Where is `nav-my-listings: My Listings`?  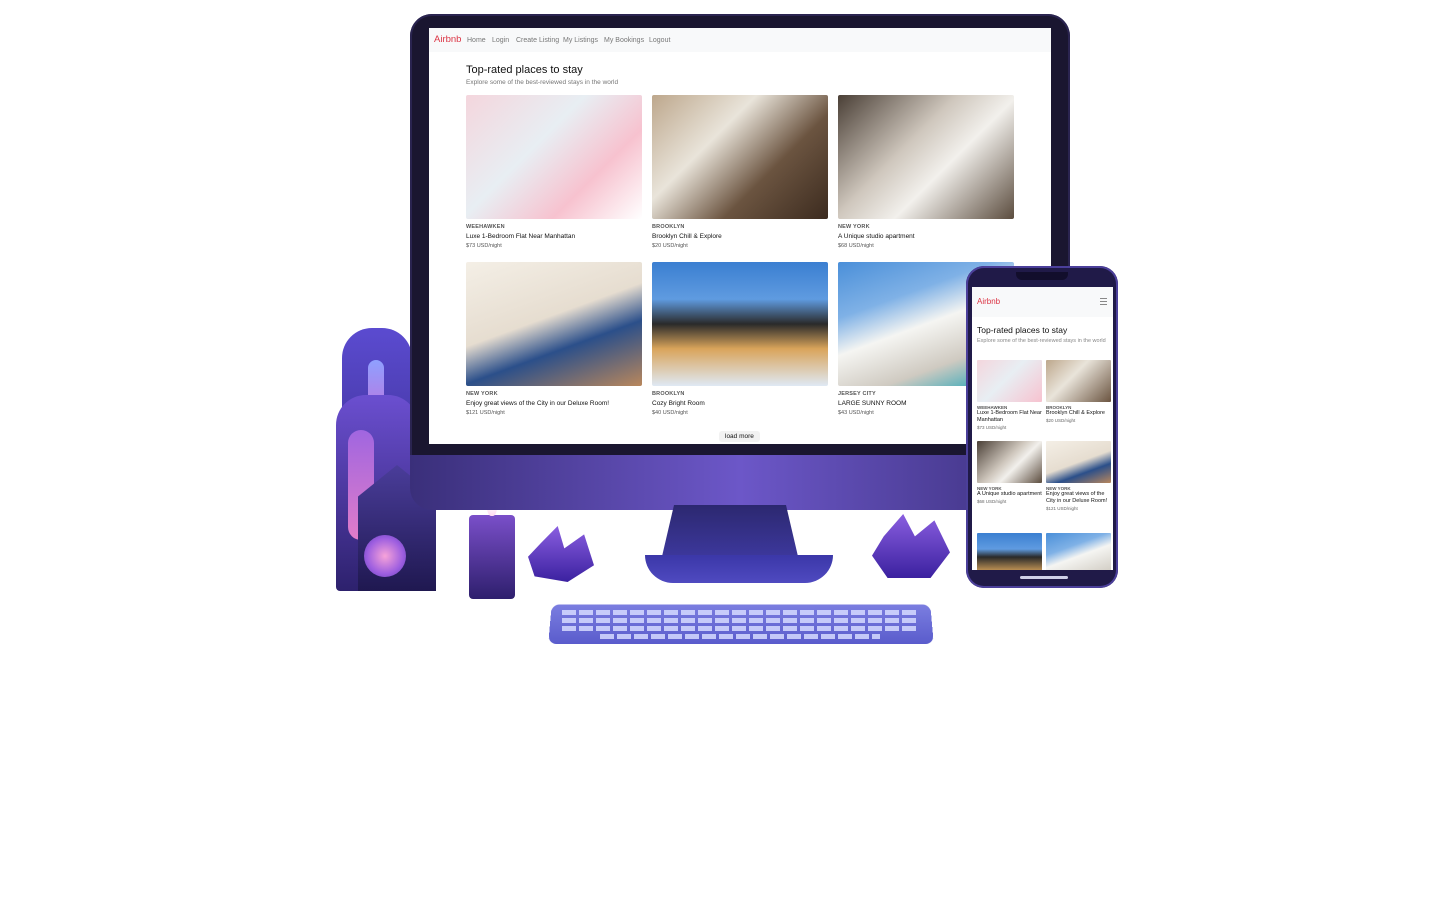
nav-my-listings: My Listings is located at coordinates (580, 40).